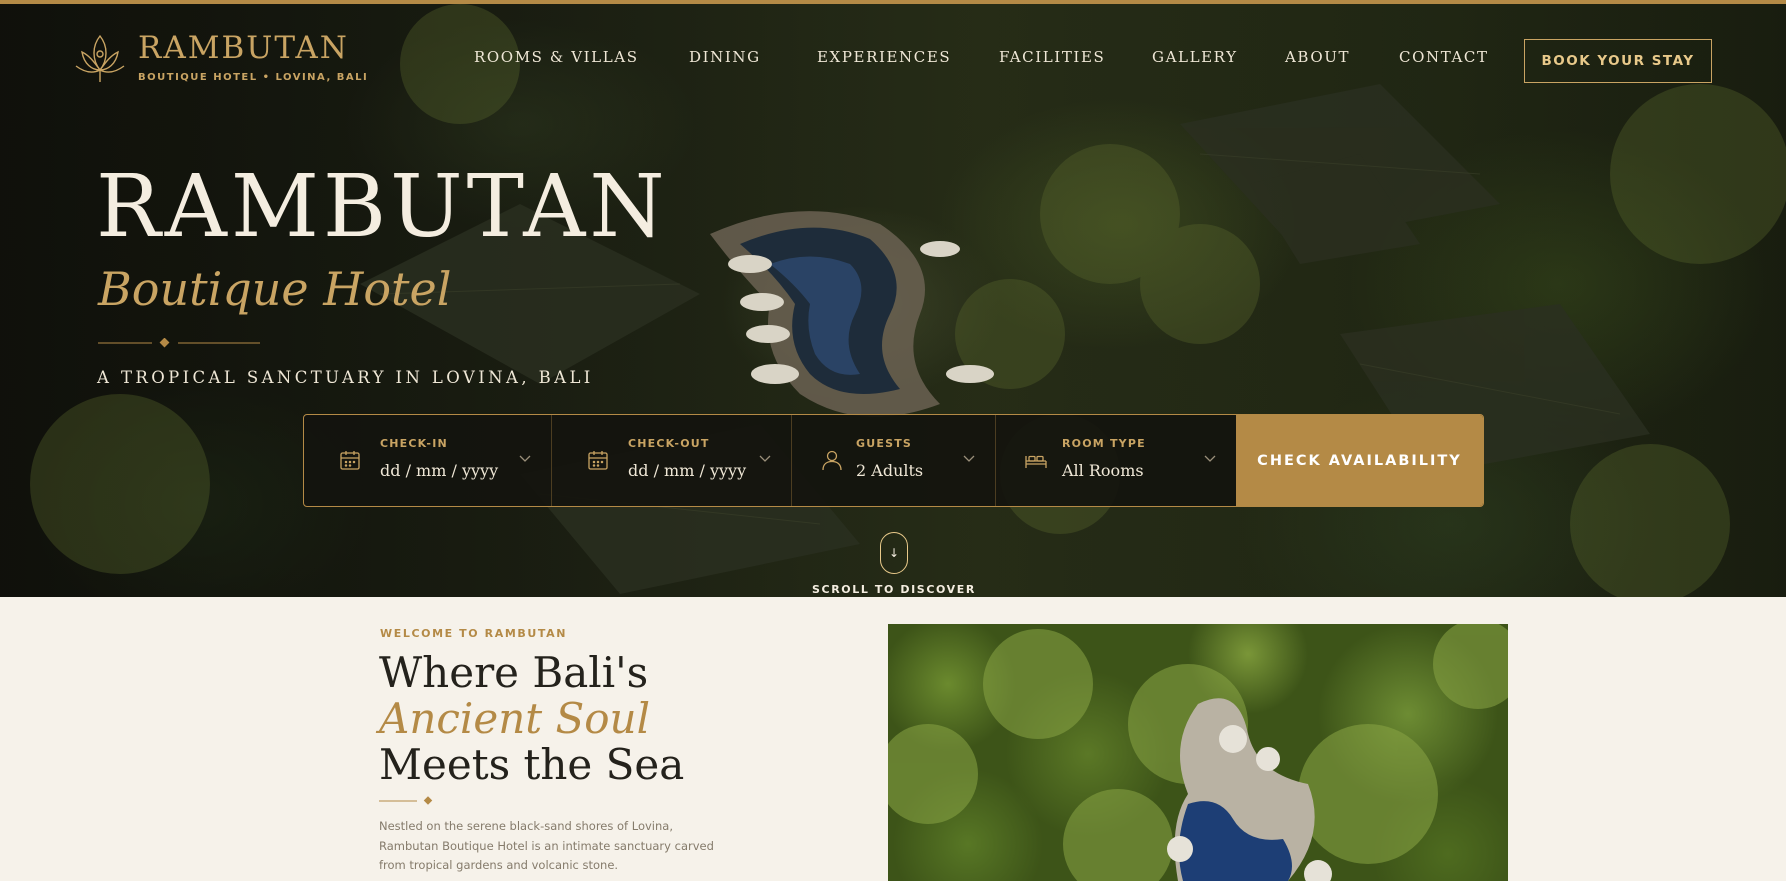 This screenshot has height=881, width=1786. What do you see at coordinates (1618, 61) in the screenshot?
I see `book-your-stay-button: BOOK YOUR STAY` at bounding box center [1618, 61].